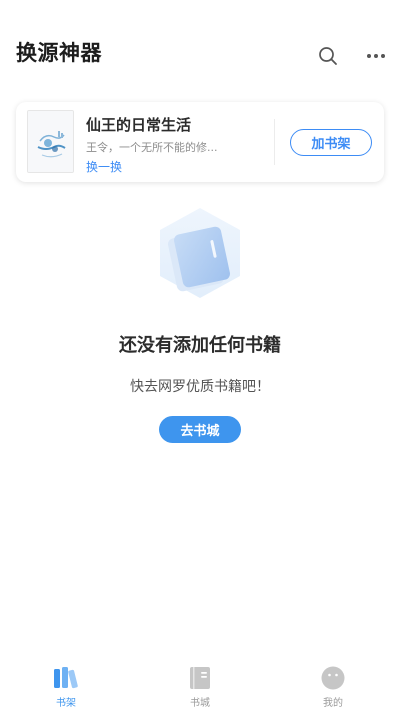 The image size is (400, 711). I want to click on empty-state-subtitle: 快去网罗优质书籍吧！, so click(200, 387).